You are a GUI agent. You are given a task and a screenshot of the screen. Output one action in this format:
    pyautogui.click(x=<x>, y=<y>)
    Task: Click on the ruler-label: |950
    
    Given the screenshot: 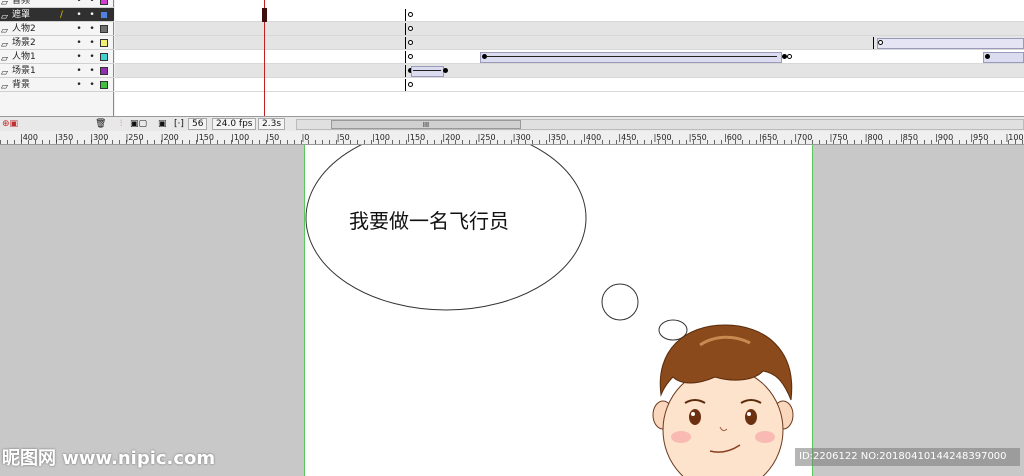 What is the action you would take?
    pyautogui.click(x=979, y=137)
    